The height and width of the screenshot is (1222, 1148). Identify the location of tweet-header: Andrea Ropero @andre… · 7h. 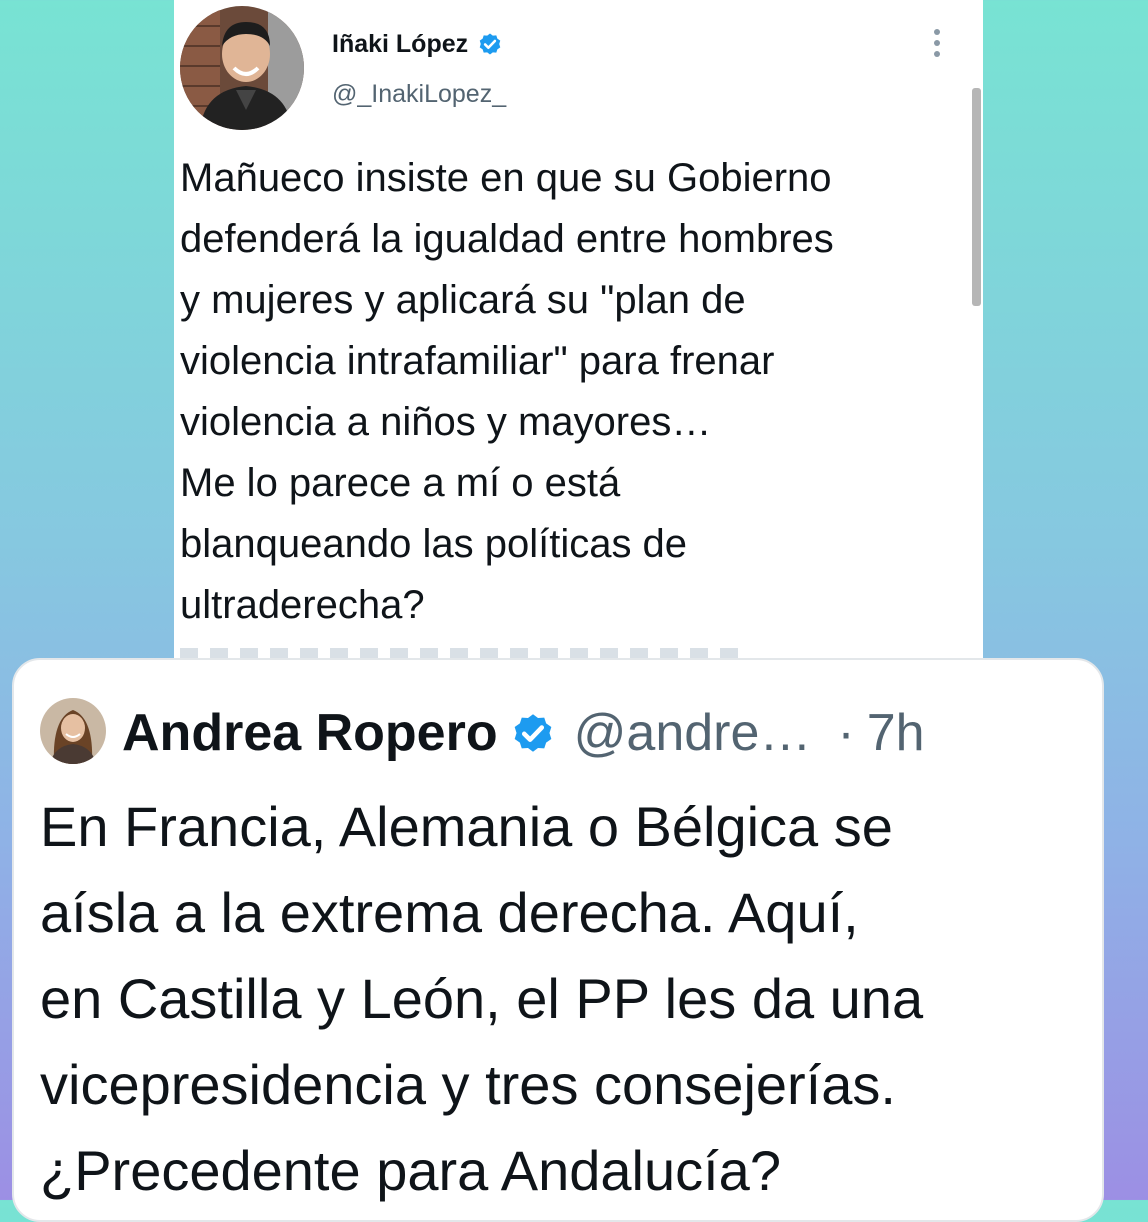
(523, 733).